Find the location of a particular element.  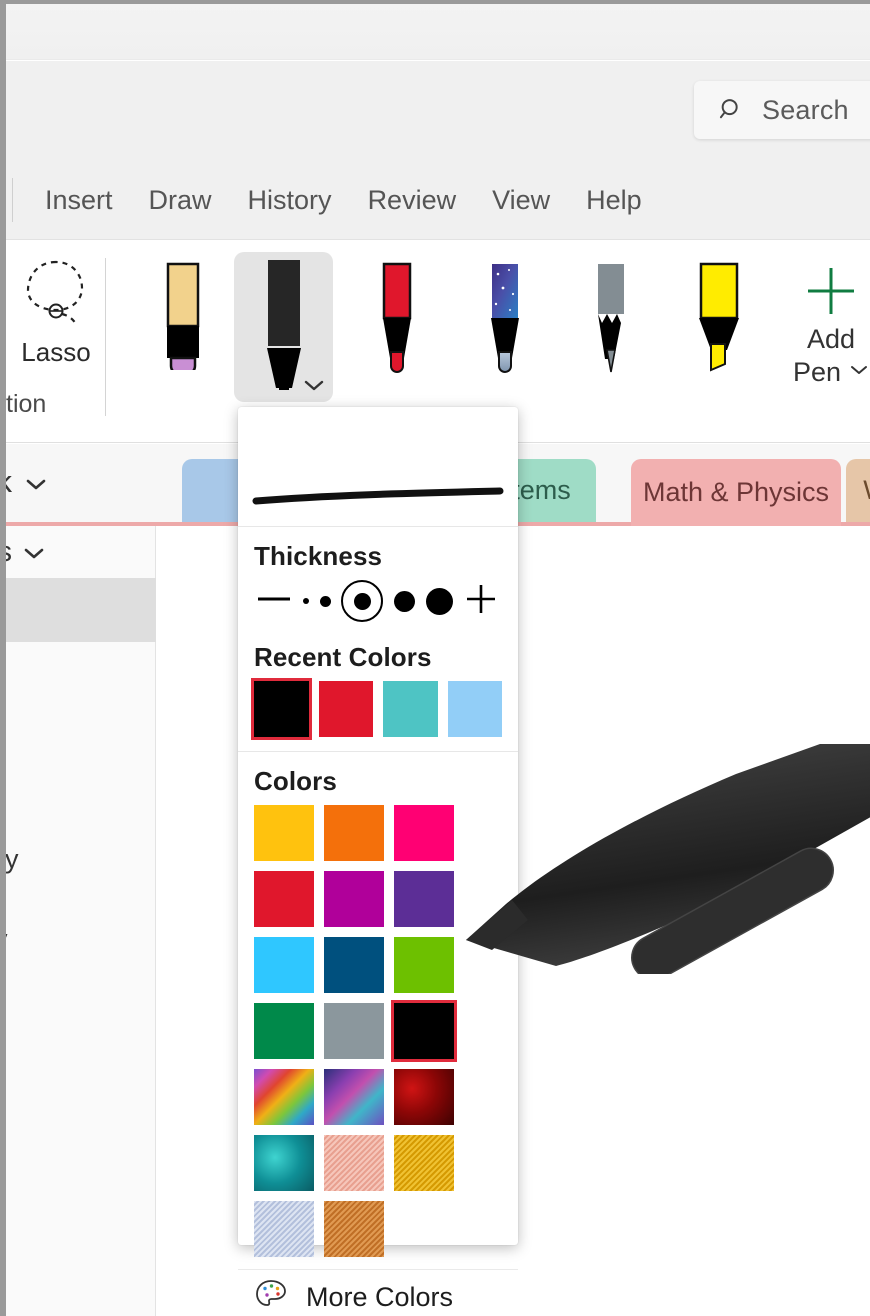

search-box: Search is located at coordinates (782, 110).